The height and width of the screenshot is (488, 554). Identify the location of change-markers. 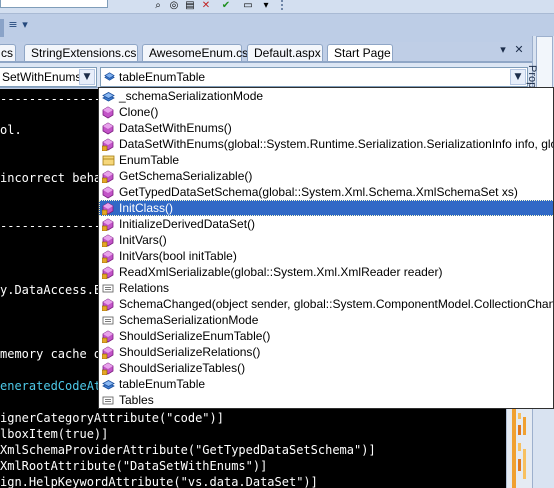
(519, 448).